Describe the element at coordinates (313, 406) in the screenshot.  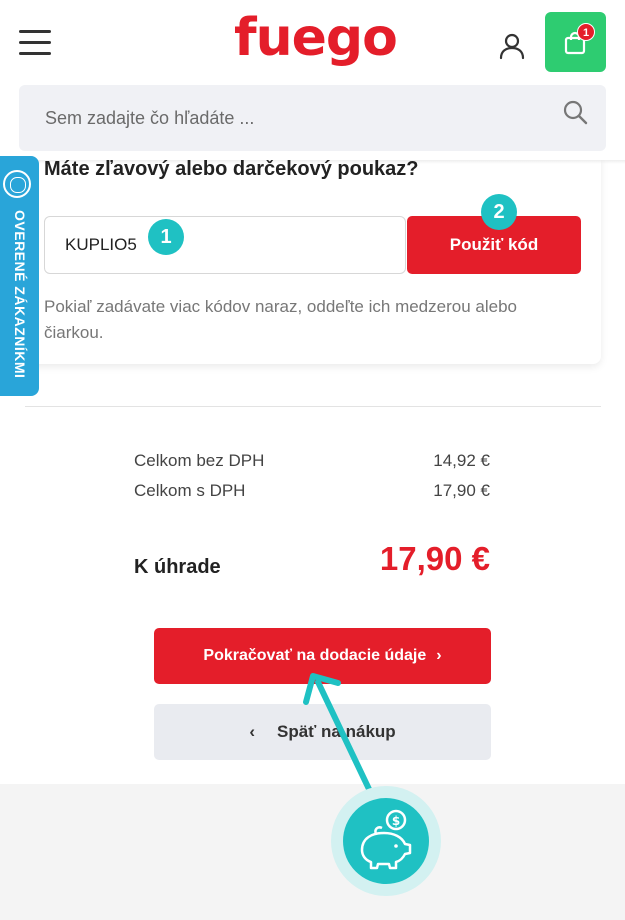
I see `divider` at that location.